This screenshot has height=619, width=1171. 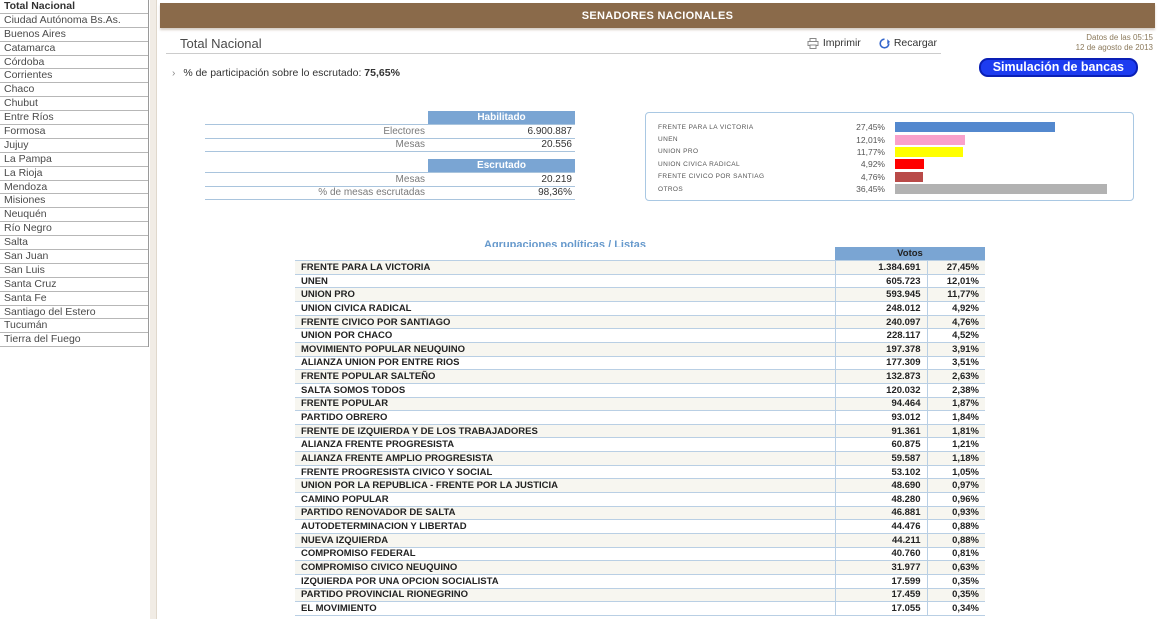 What do you see at coordinates (74, 188) in the screenshot?
I see `sidebar-item: Mendoza` at bounding box center [74, 188].